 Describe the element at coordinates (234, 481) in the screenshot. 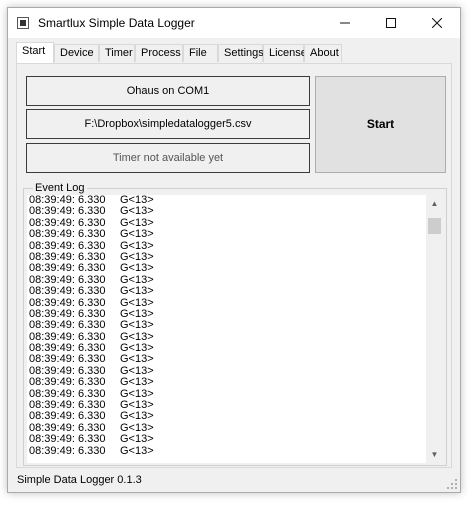

I see `status-bar: Simple Data Logger 0.1.3` at that location.